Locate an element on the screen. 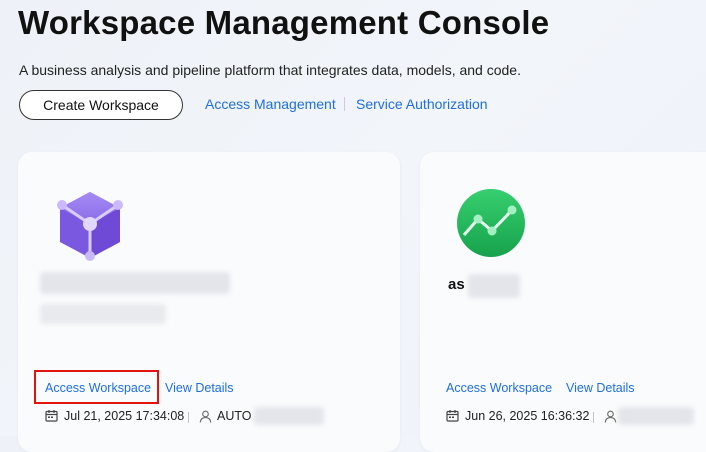  page-title: Workspace Management Console is located at coordinates (284, 22).